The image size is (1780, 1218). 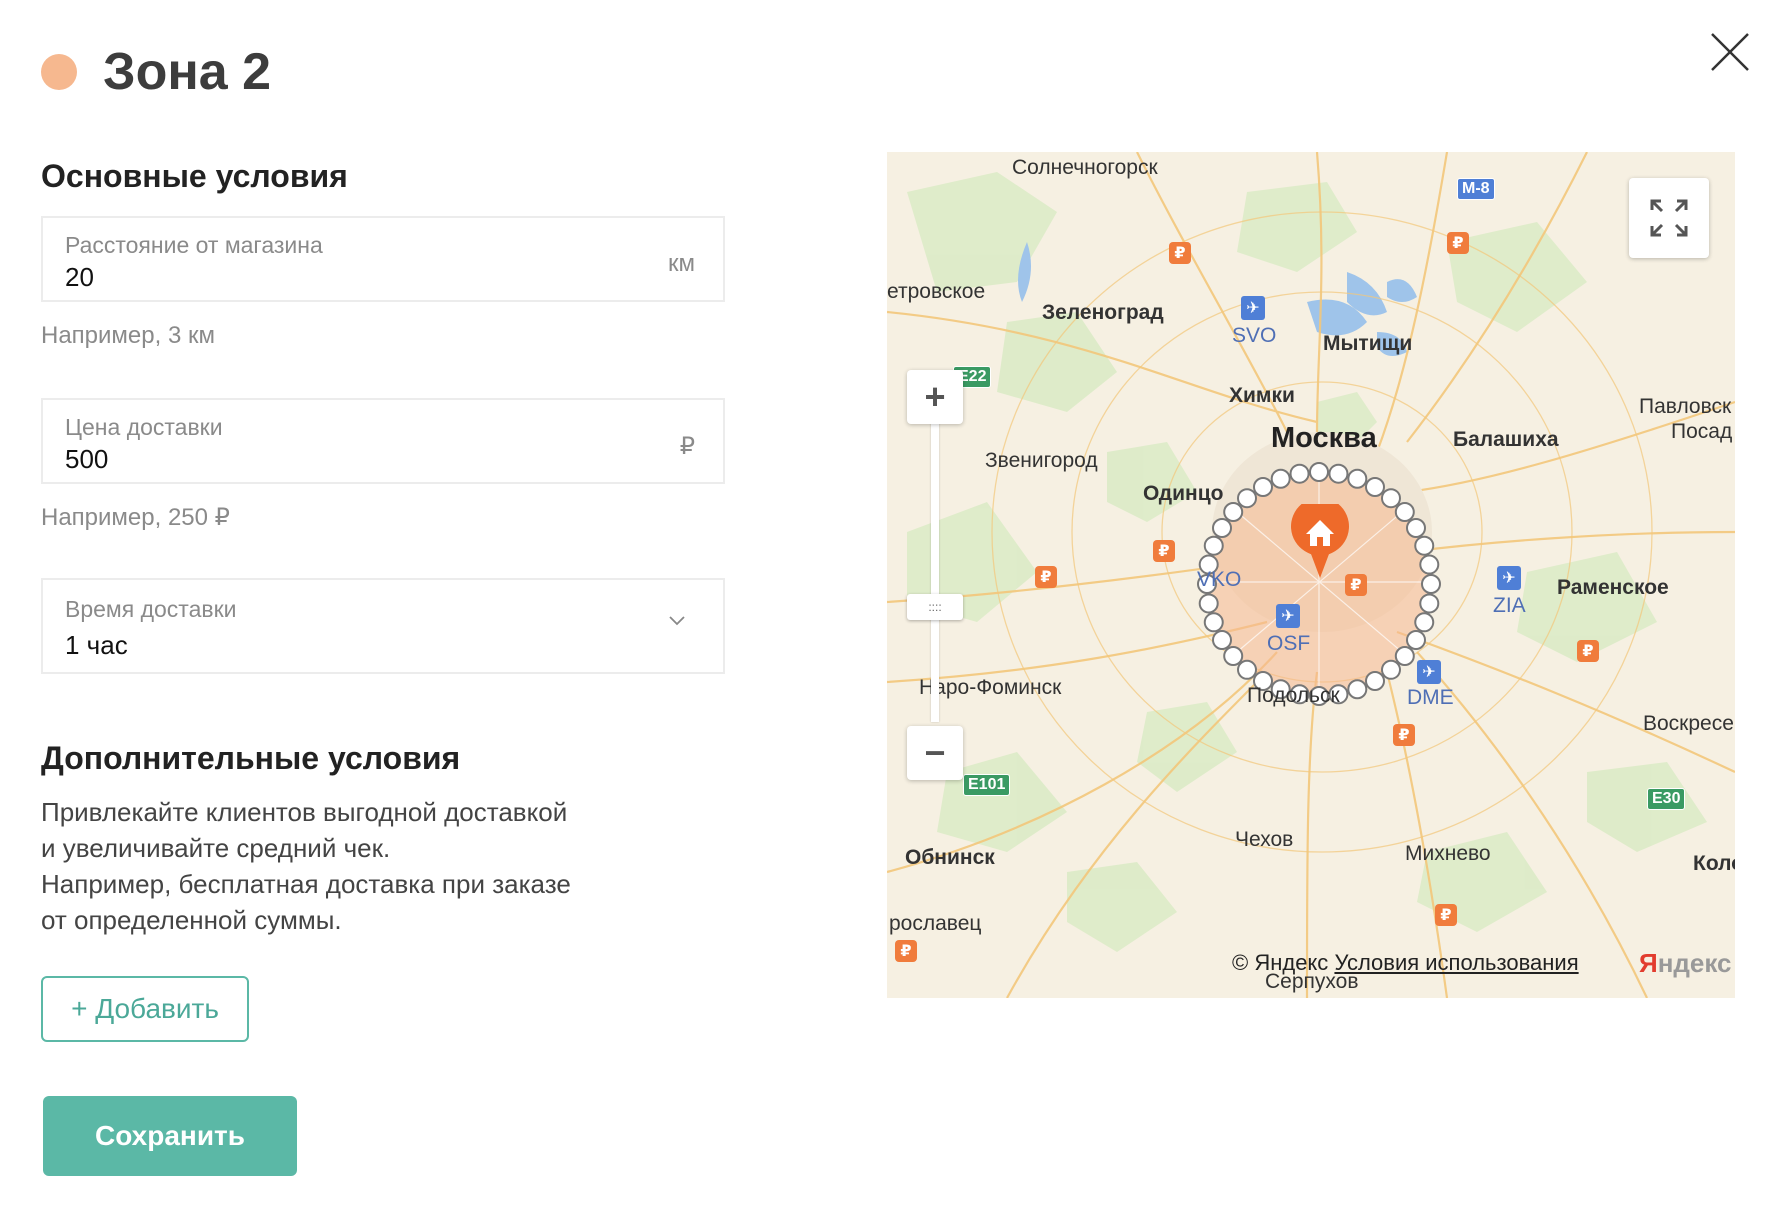 What do you see at coordinates (1183, 493) in the screenshot?
I see `map-label: Одинцо` at bounding box center [1183, 493].